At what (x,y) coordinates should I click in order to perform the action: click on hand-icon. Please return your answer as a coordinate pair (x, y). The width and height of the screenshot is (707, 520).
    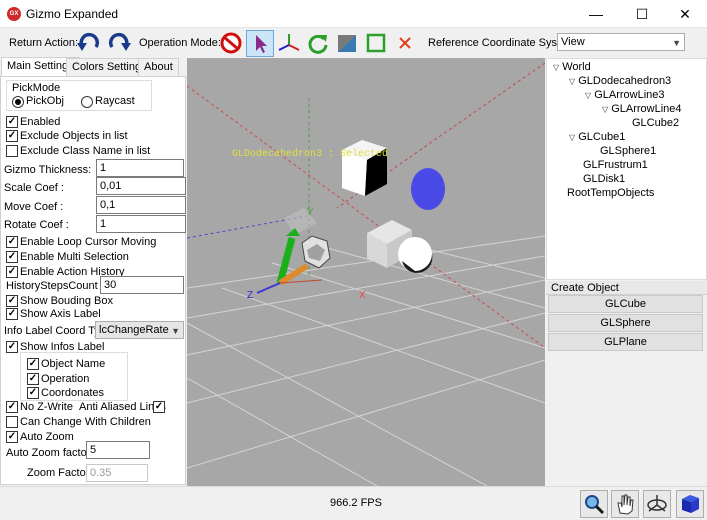
    Looking at the image, I should click on (625, 504).